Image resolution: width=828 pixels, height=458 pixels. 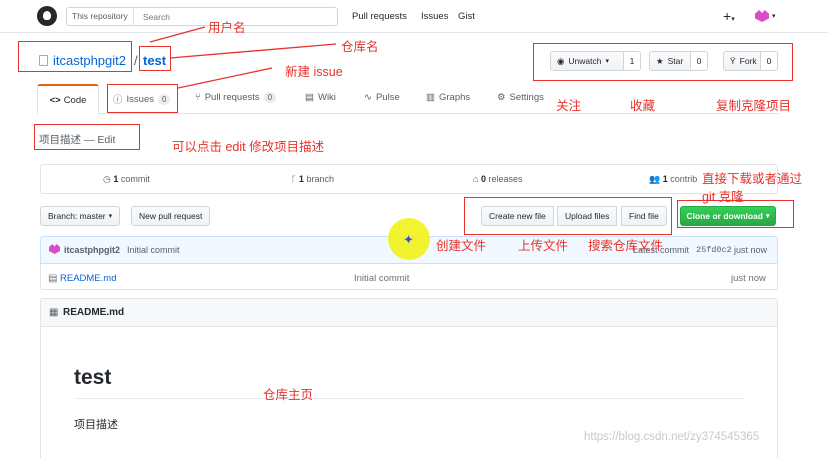 I want to click on summary-releases: ⌂ 0 releases, so click(x=498, y=179).